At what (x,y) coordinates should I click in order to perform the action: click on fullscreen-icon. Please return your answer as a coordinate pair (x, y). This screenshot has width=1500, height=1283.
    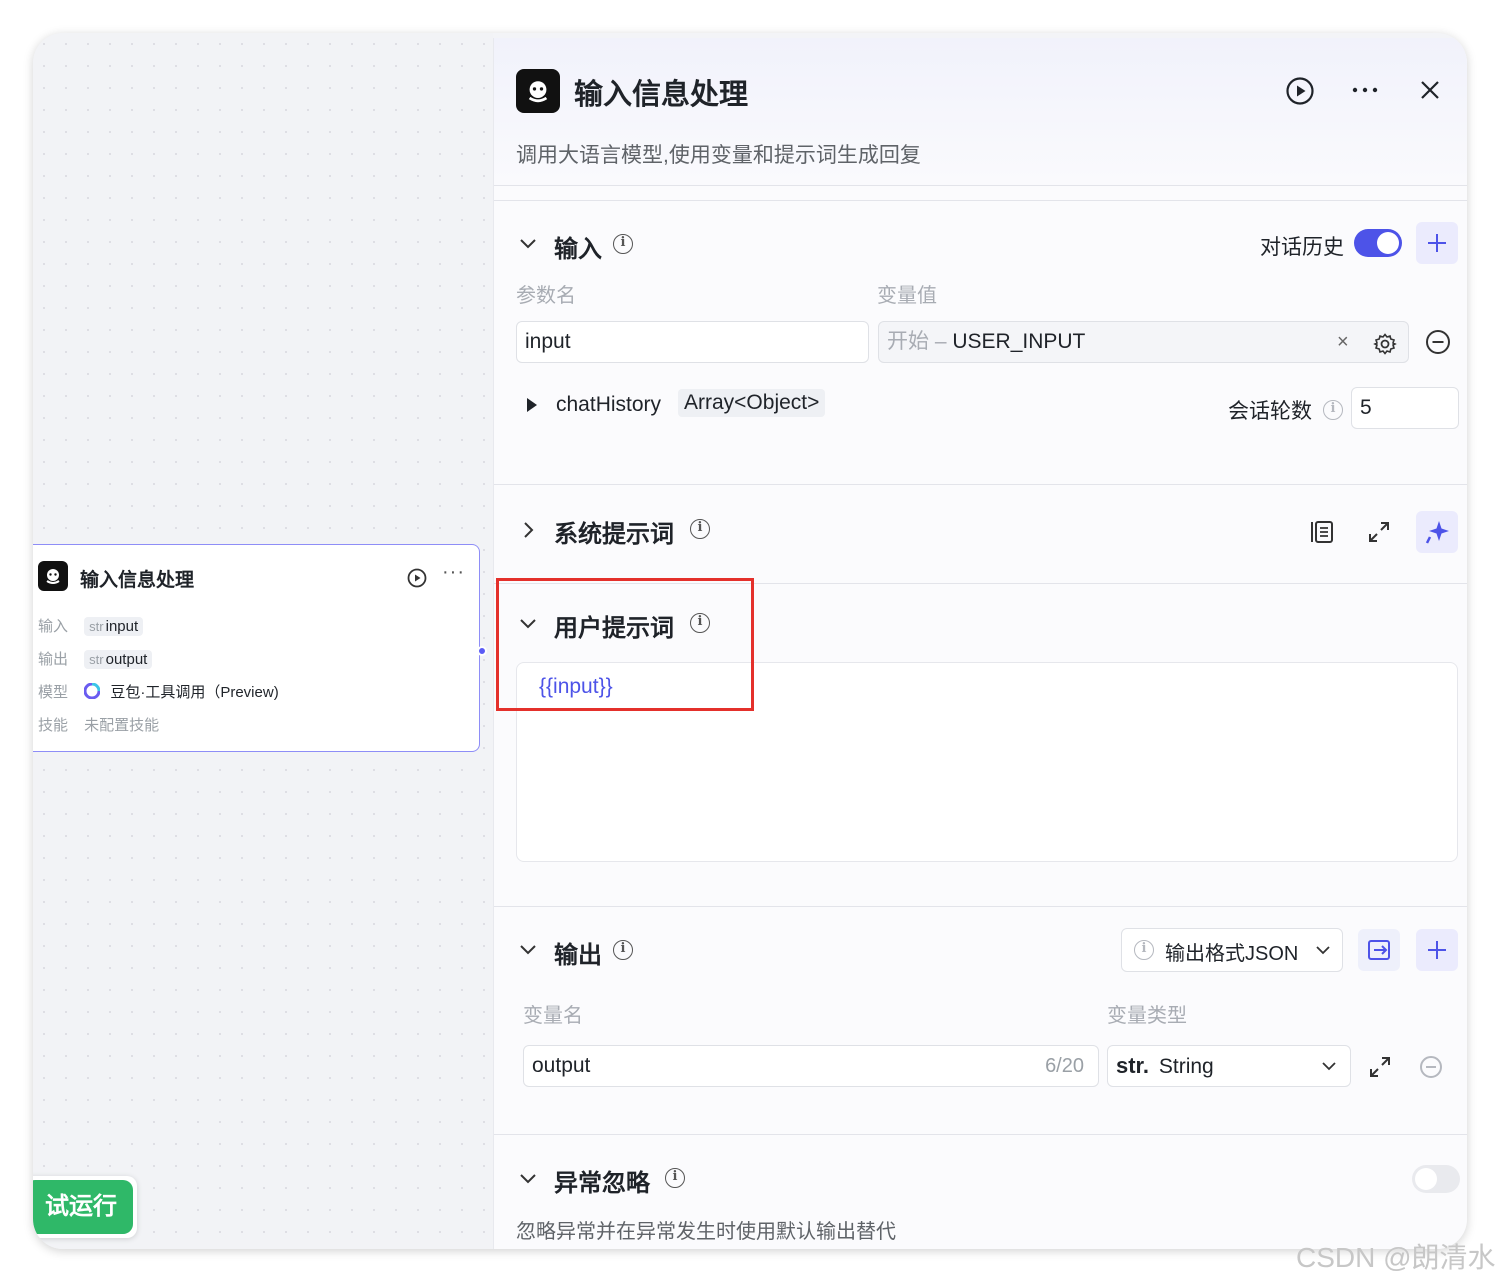
    Looking at the image, I should click on (1379, 534).